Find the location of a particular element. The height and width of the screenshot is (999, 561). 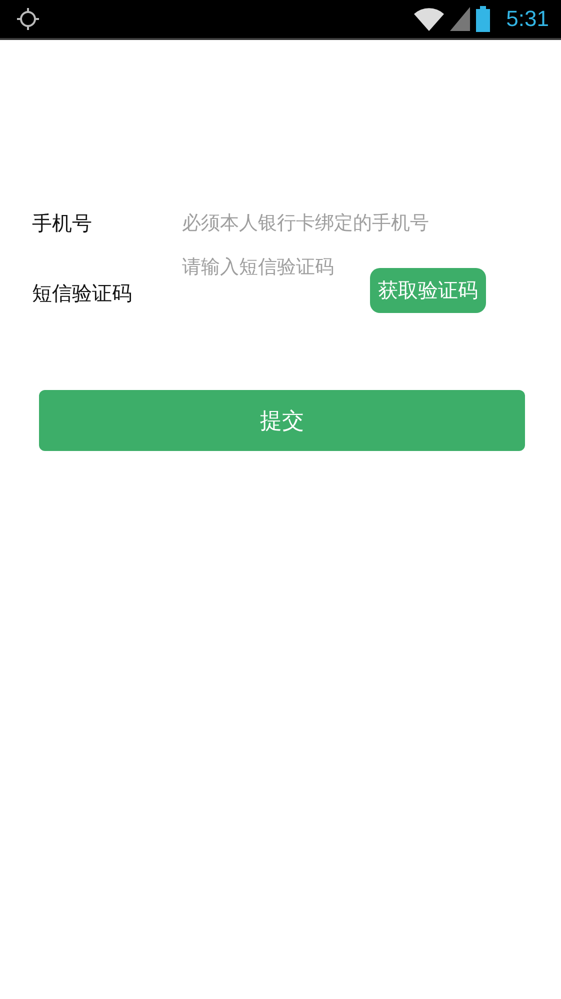

field-label: 短信验证码 is located at coordinates (82, 293).